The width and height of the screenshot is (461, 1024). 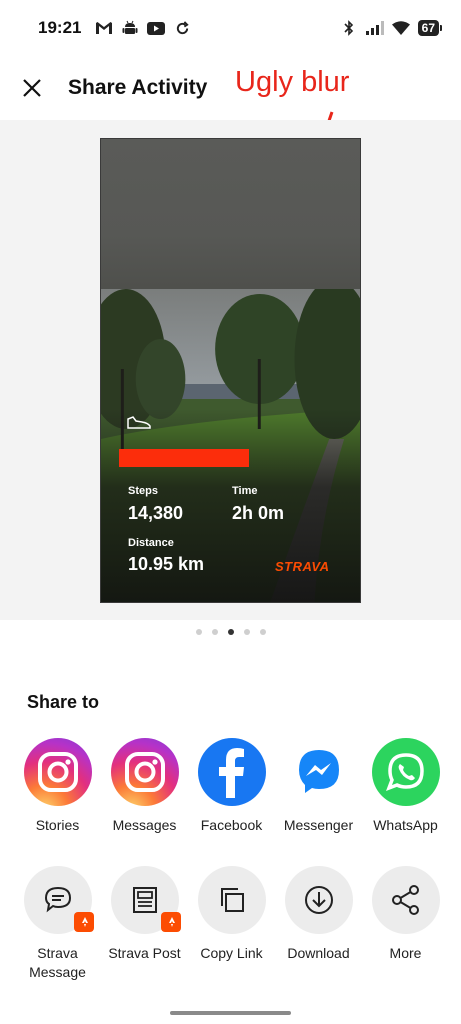 I want to click on distance-label: Distance, so click(x=151, y=543).